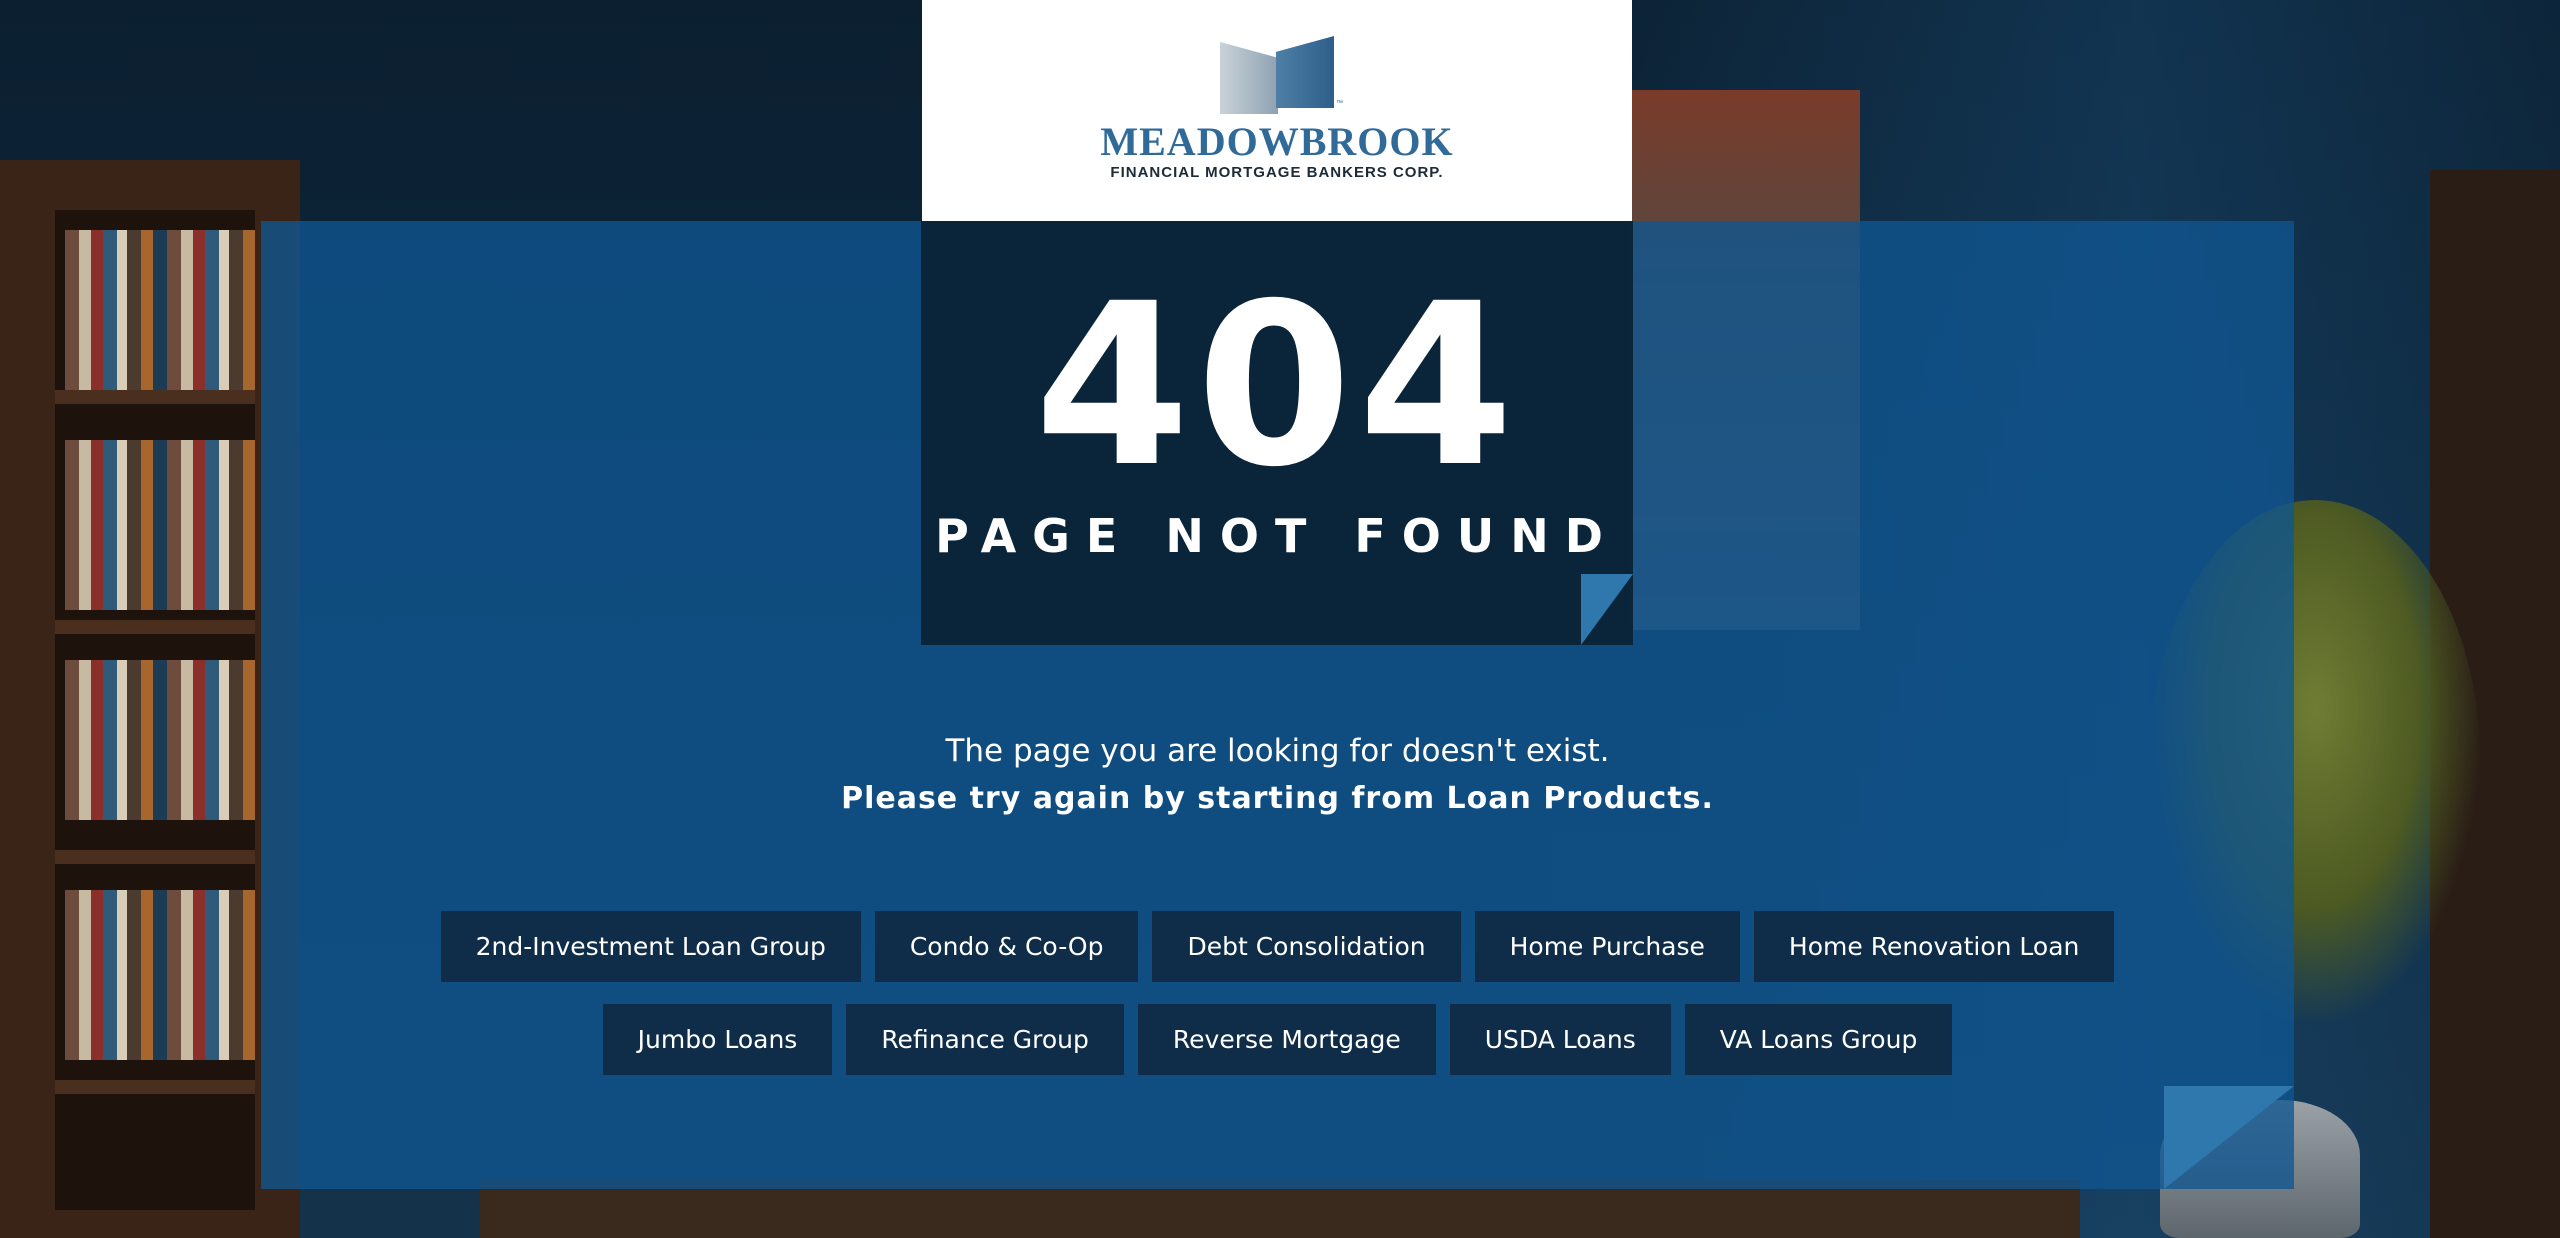 This screenshot has height=1238, width=2560. I want to click on error-code: 404, so click(1277, 385).